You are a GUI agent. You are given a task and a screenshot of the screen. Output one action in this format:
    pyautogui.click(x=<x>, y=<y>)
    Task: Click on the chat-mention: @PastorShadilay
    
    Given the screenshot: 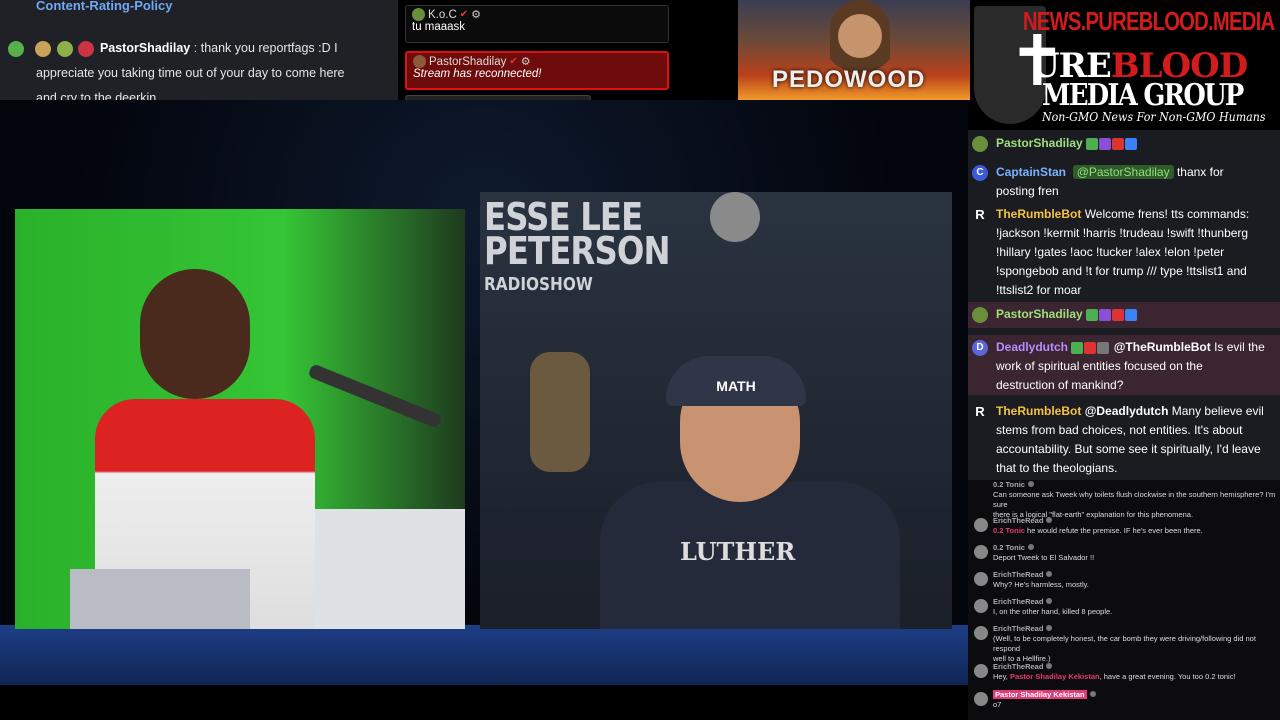 What is the action you would take?
    pyautogui.click(x=1123, y=172)
    